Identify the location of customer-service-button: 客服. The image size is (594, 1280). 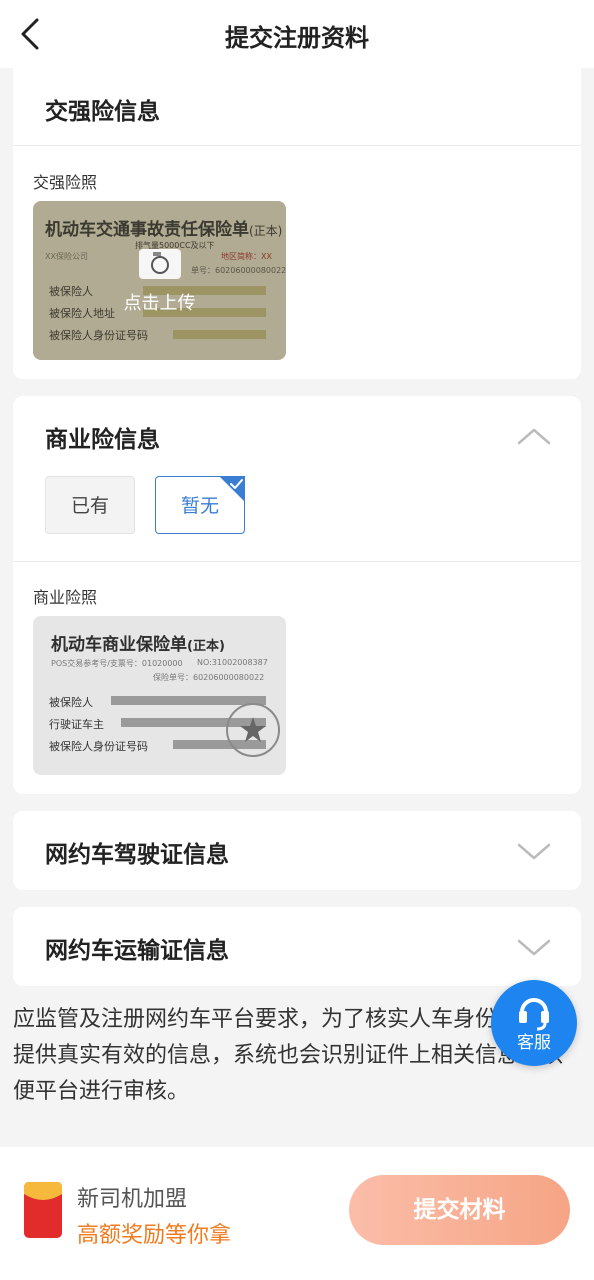
(534, 1023).